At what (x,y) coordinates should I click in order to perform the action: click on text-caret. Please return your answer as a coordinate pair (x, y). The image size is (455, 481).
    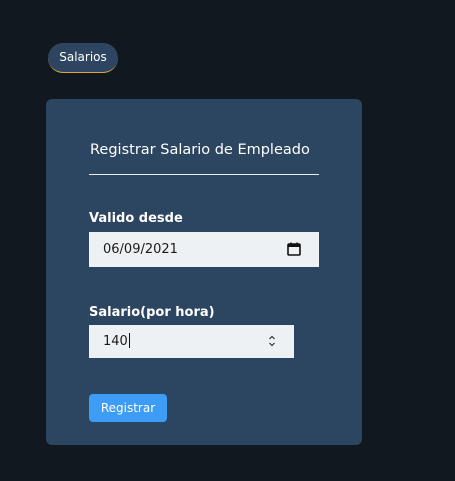
    Looking at the image, I should click on (129, 340).